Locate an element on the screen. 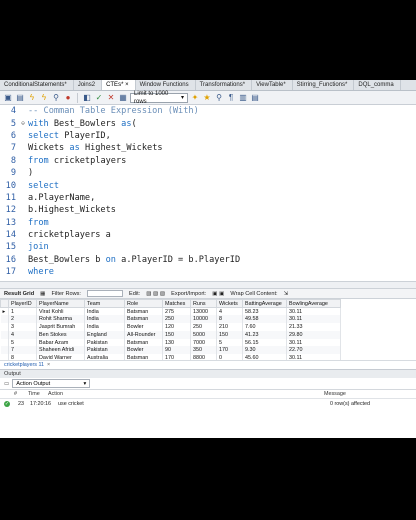 Image resolution: width=416 pixels, height=520 pixels. editor-splitter is located at coordinates (208, 285).